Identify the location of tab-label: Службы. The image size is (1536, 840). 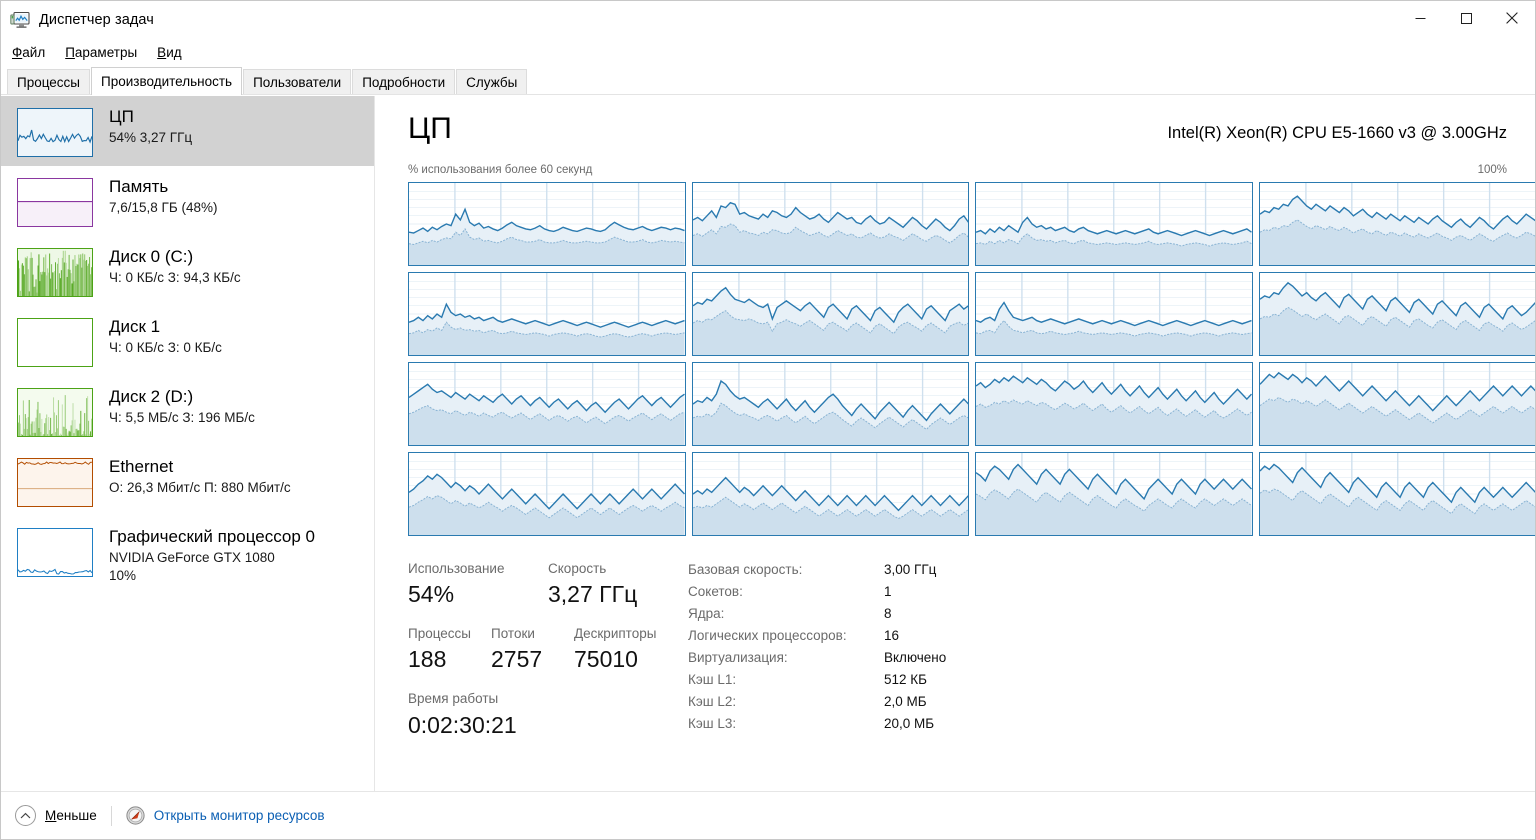
(492, 82).